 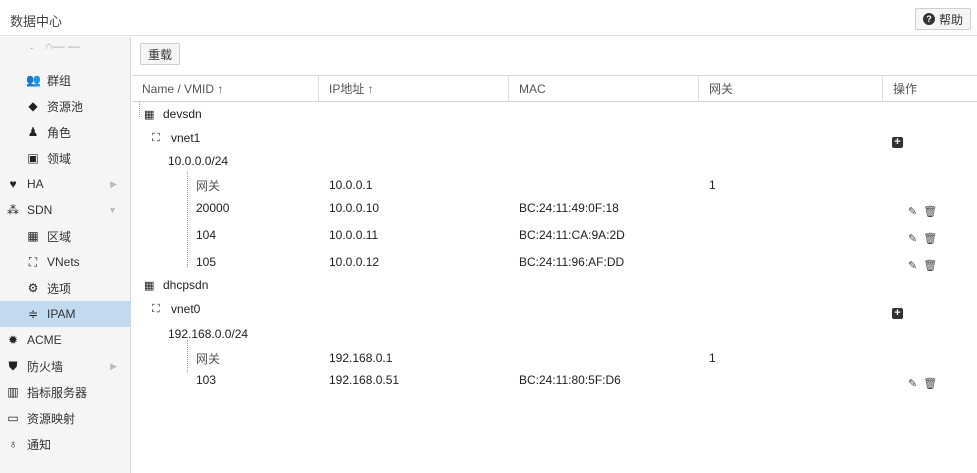 I want to click on sidebar-item-cut: 、 ⌂— —, so click(x=55, y=43).